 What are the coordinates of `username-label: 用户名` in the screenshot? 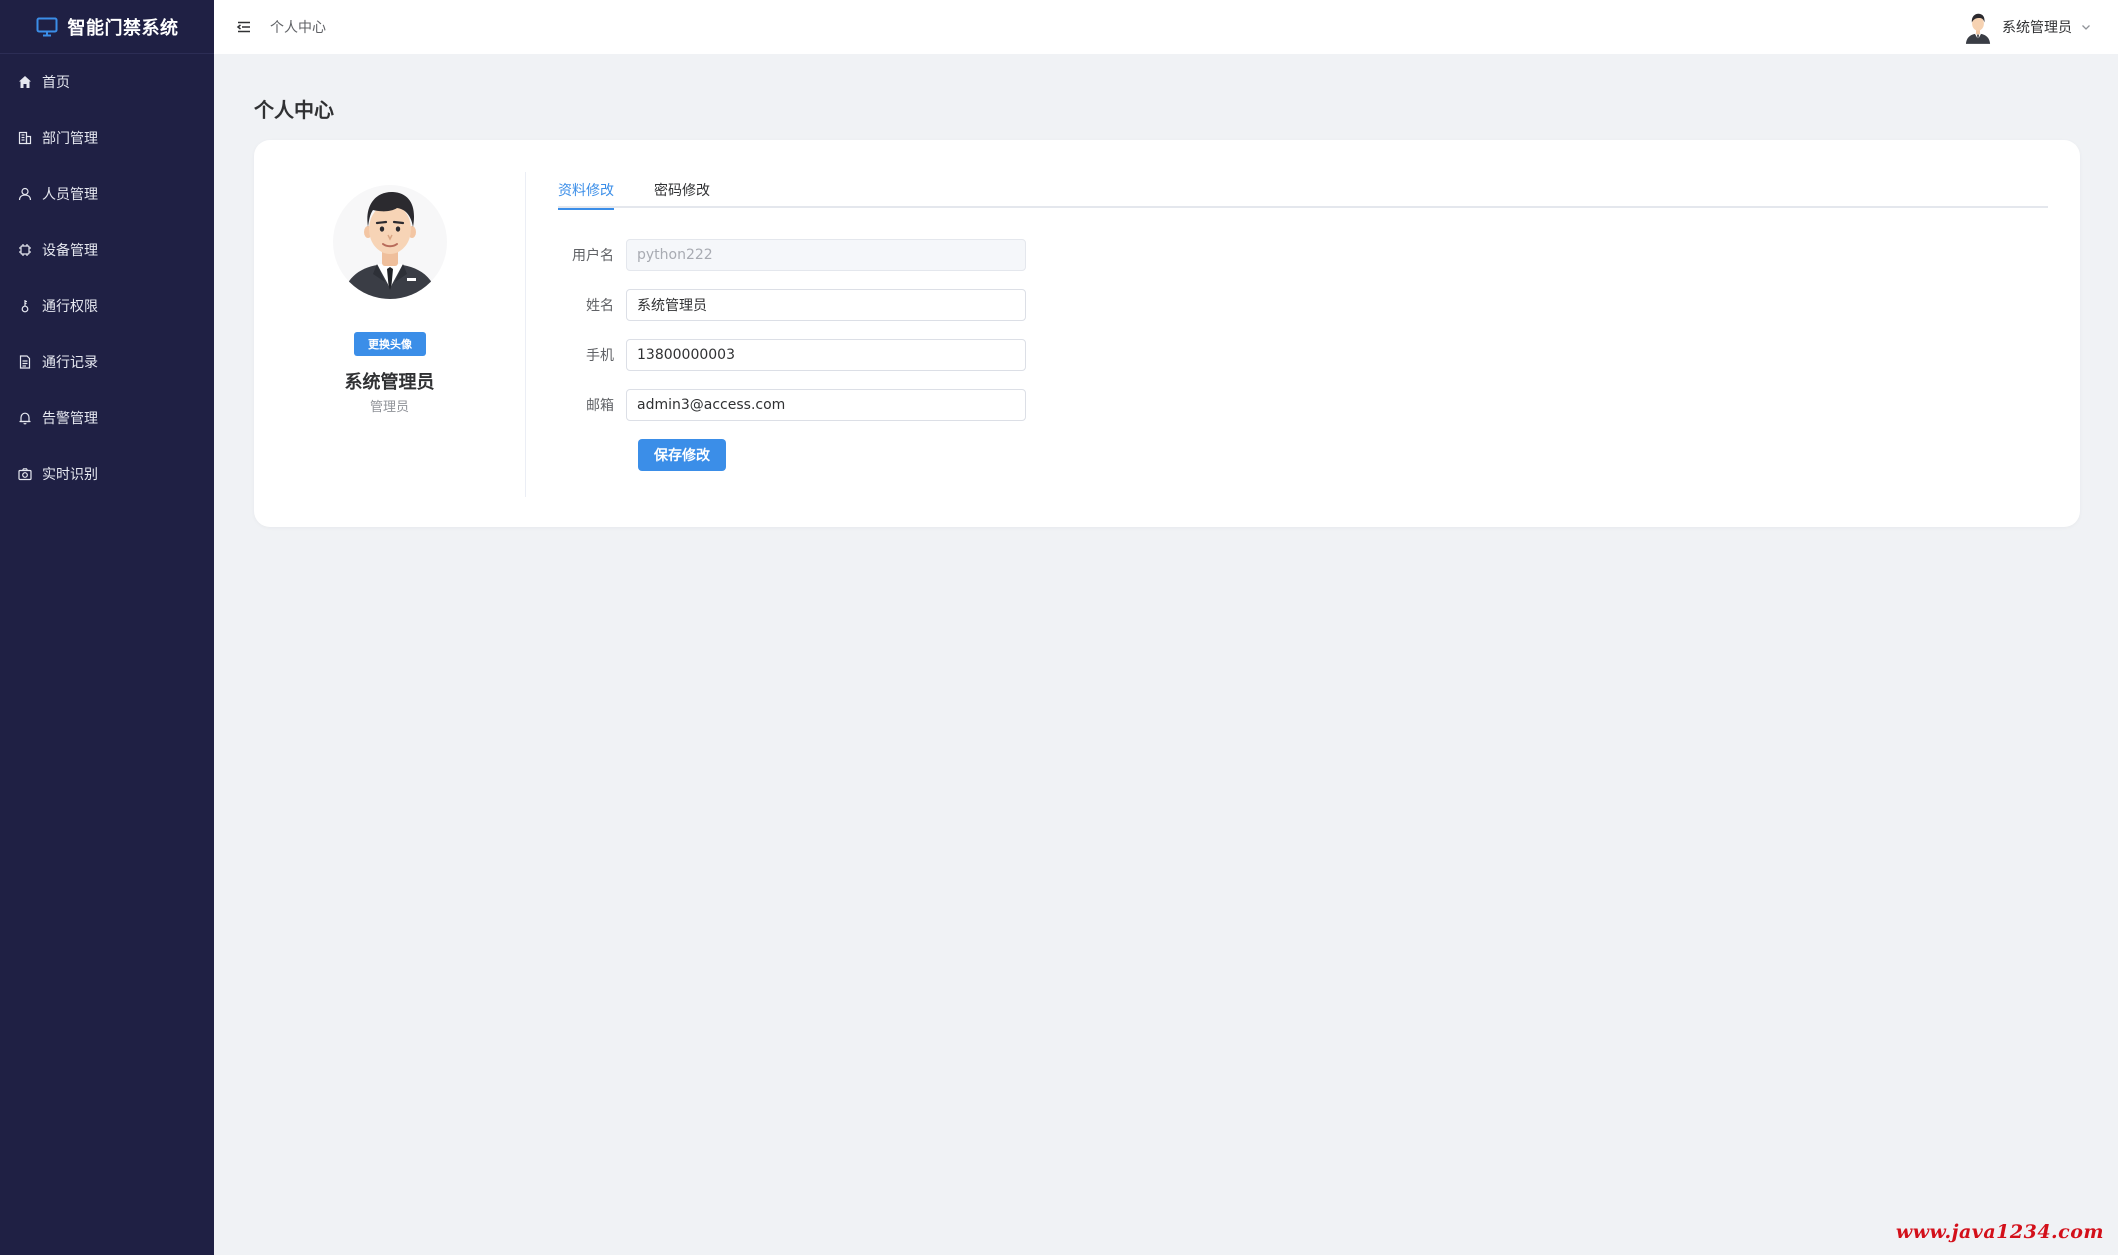 It's located at (593, 256).